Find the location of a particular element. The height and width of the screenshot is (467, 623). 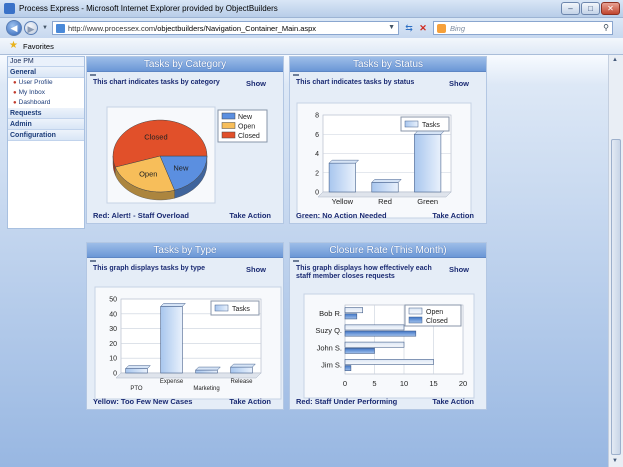

ie-app-icon is located at coordinates (9, 8).